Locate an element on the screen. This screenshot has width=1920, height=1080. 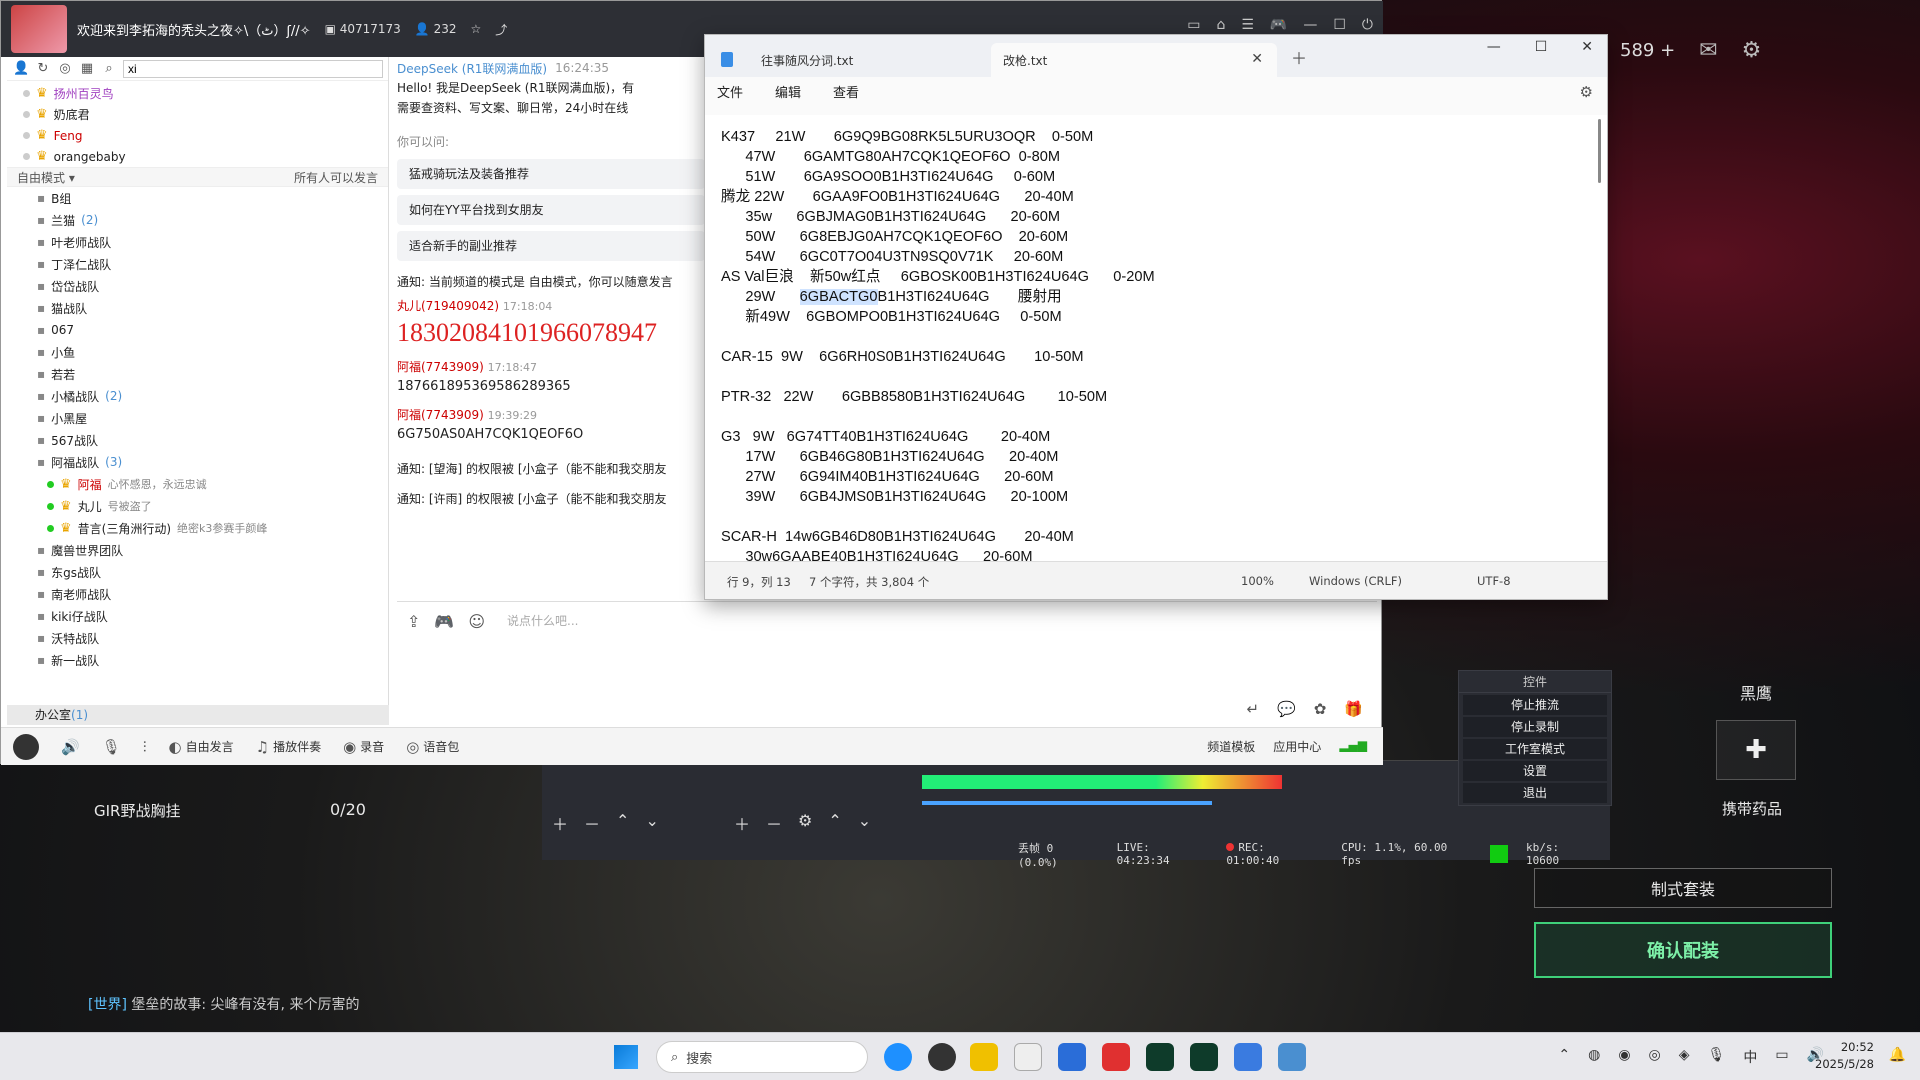
channel-item: ▪ 丁泽仁战队 is located at coordinates (212, 264).